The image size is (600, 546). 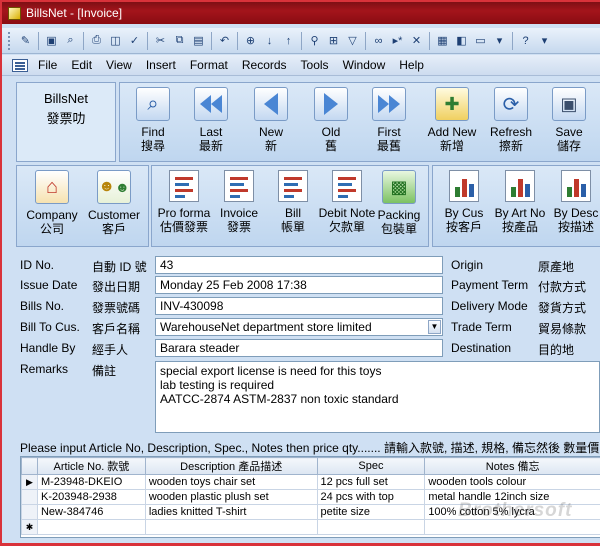 I want to click on form-menu-icon, so click(x=20, y=65).